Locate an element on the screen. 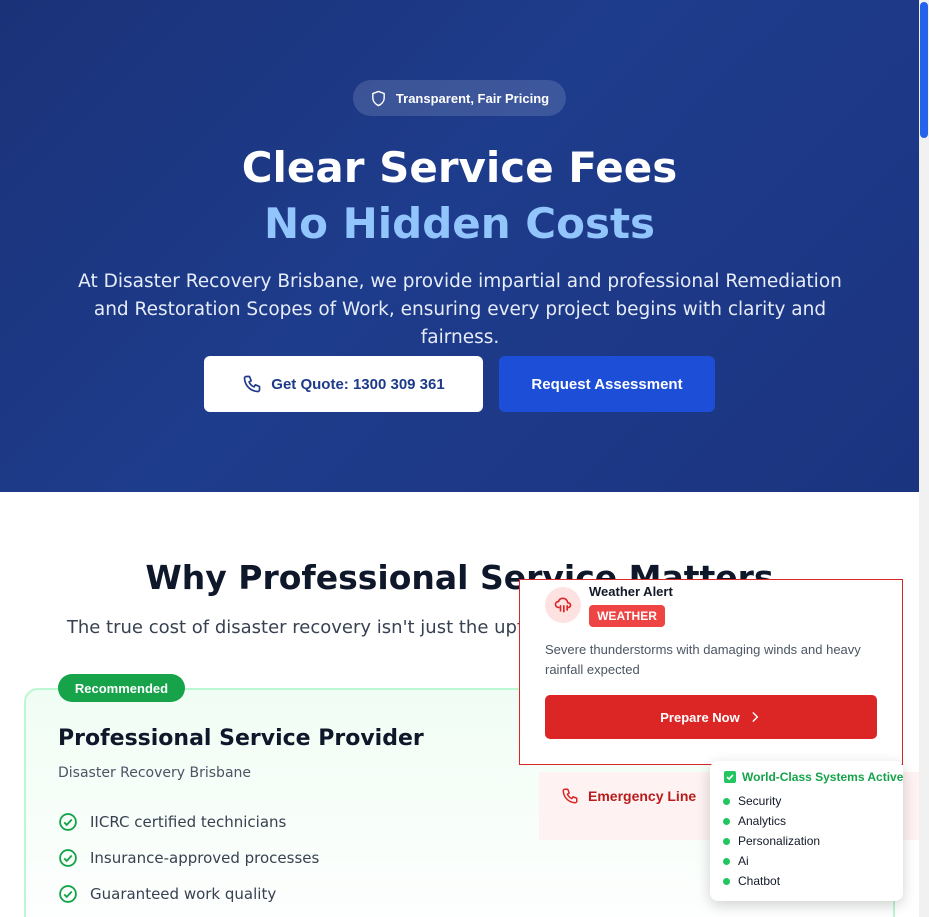 Image resolution: width=929 pixels, height=917 pixels. feature-label: Insurance-approved processes is located at coordinates (205, 858).